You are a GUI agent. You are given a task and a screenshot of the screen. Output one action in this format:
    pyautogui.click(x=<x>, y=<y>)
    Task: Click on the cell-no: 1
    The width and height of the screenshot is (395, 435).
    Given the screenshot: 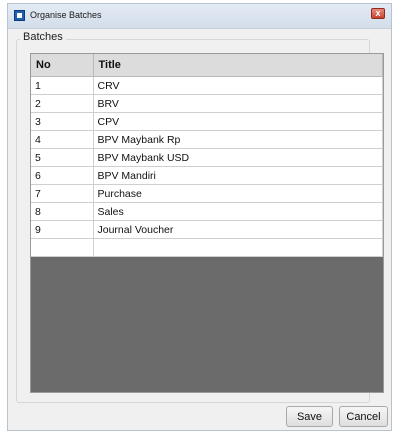 What is the action you would take?
    pyautogui.click(x=62, y=85)
    